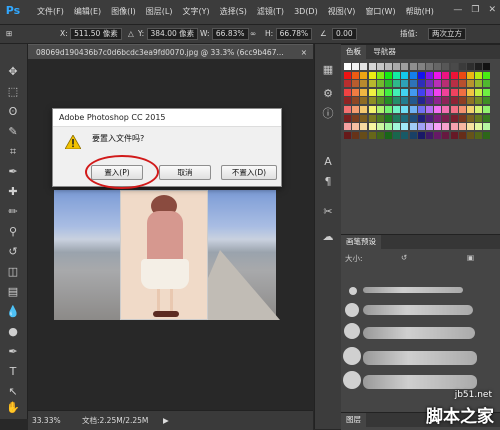  Describe the element at coordinates (172, 34) in the screenshot. I see `y-position-field: 384.00 像素` at that location.